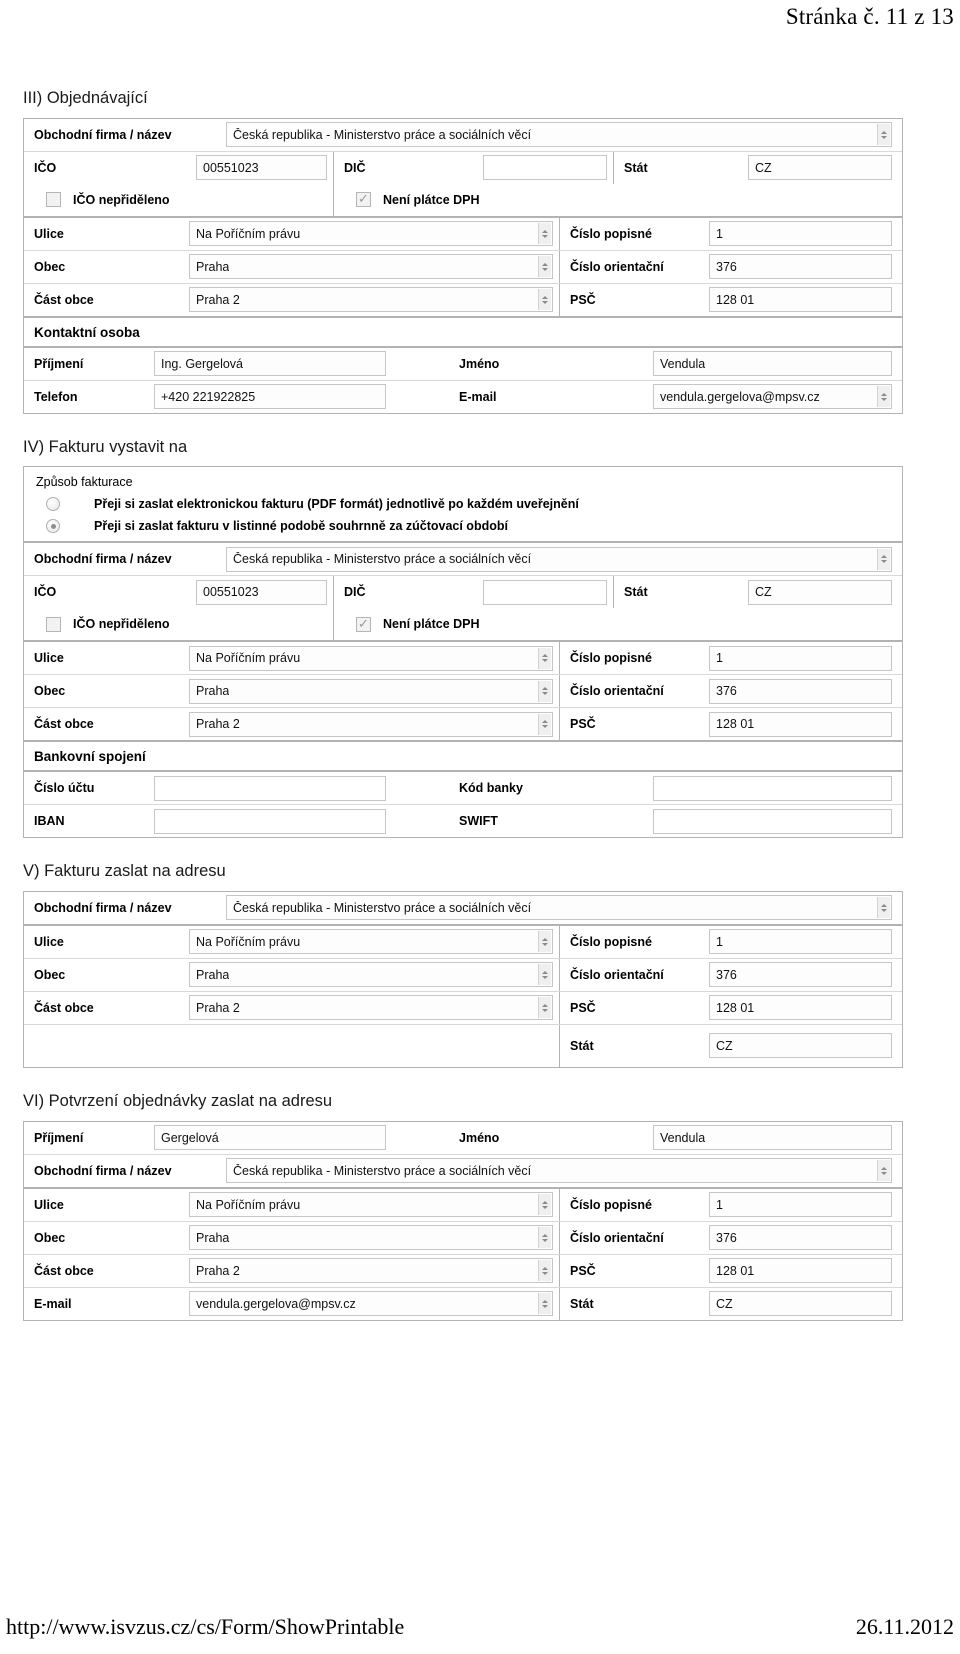 The height and width of the screenshot is (1654, 960). What do you see at coordinates (617, 624) in the screenshot?
I see `invoiceto-vat-checkbox-cell: ✓ Není plátce DPH` at bounding box center [617, 624].